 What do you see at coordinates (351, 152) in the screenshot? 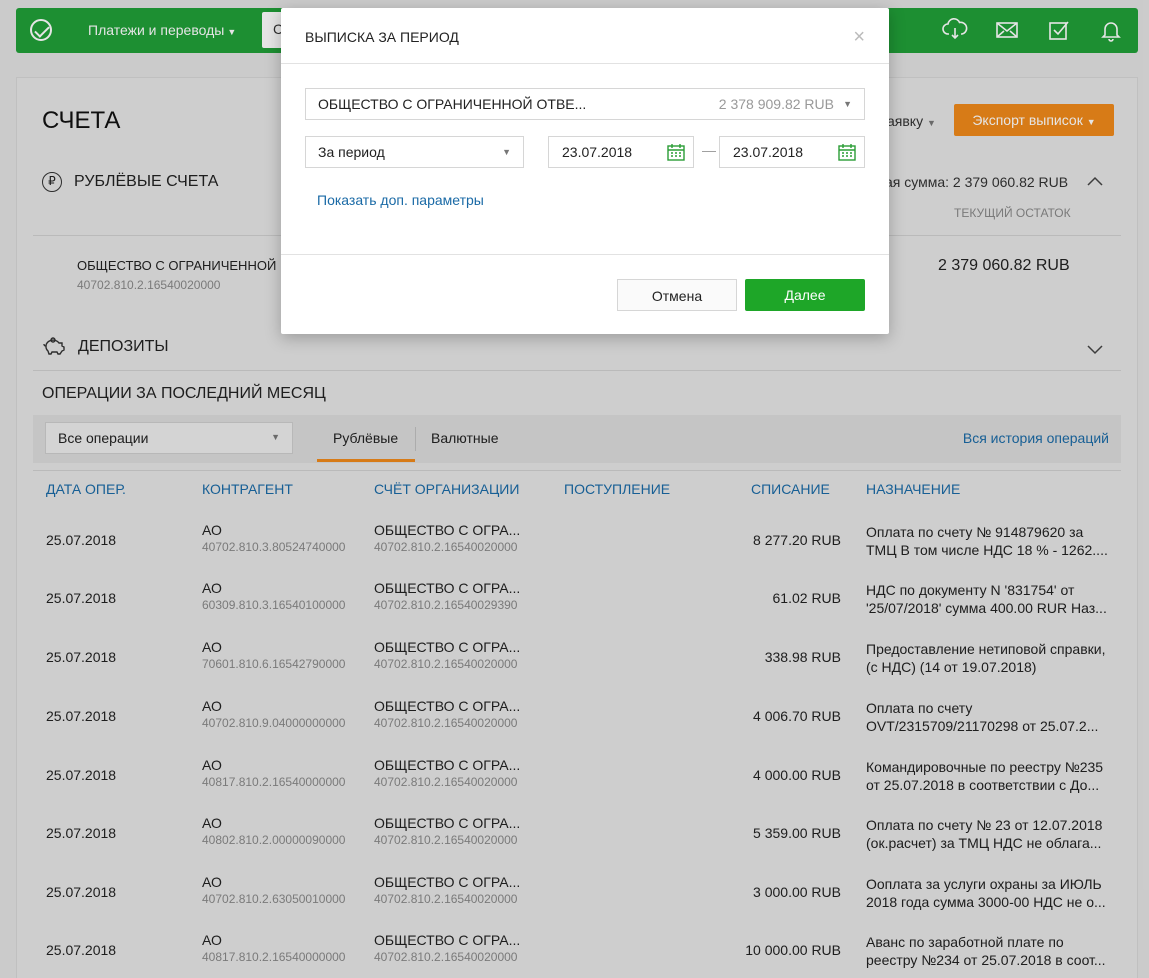
I see `period-select-value: За период` at bounding box center [351, 152].